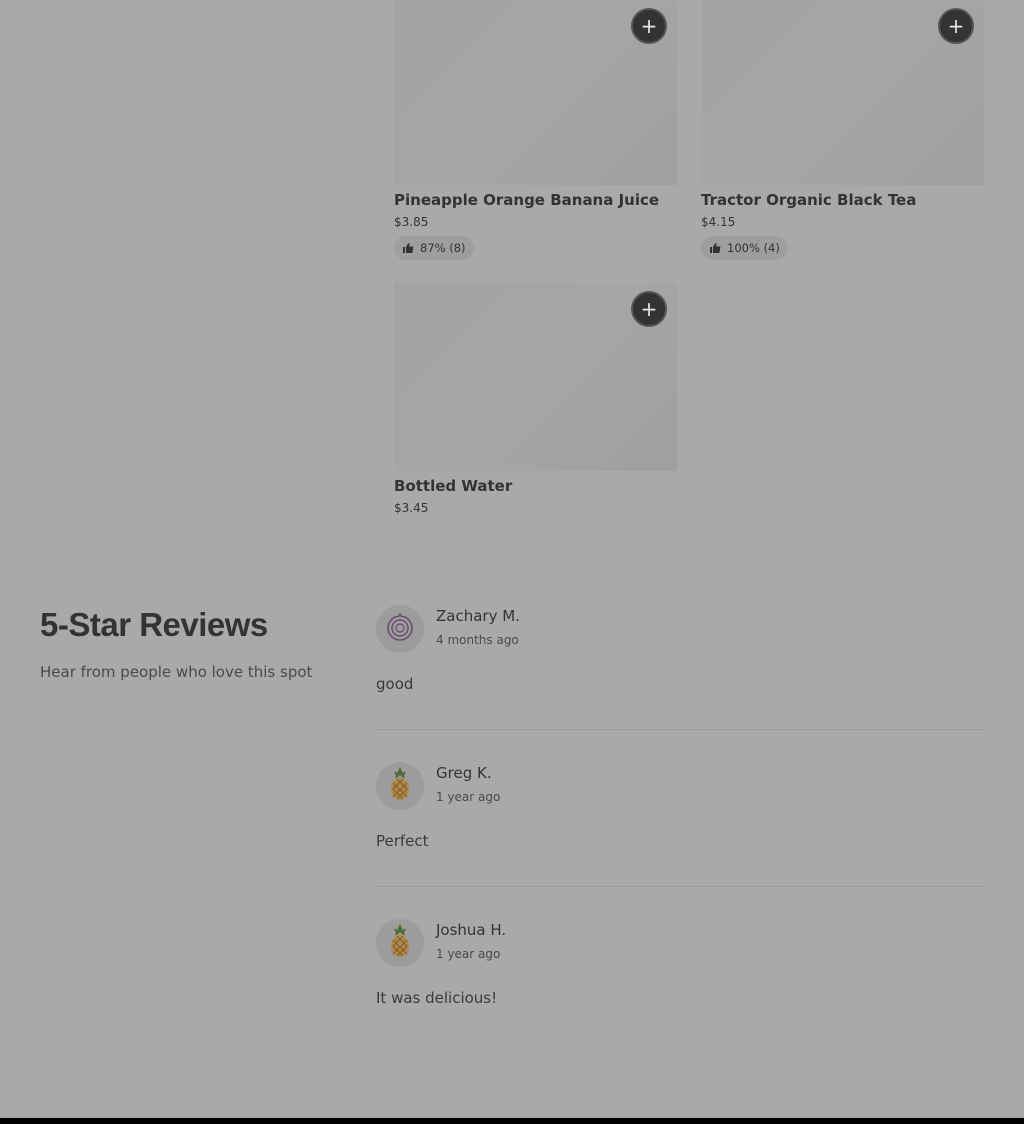  What do you see at coordinates (471, 930) in the screenshot?
I see `reviewer-name: Joshua H.` at bounding box center [471, 930].